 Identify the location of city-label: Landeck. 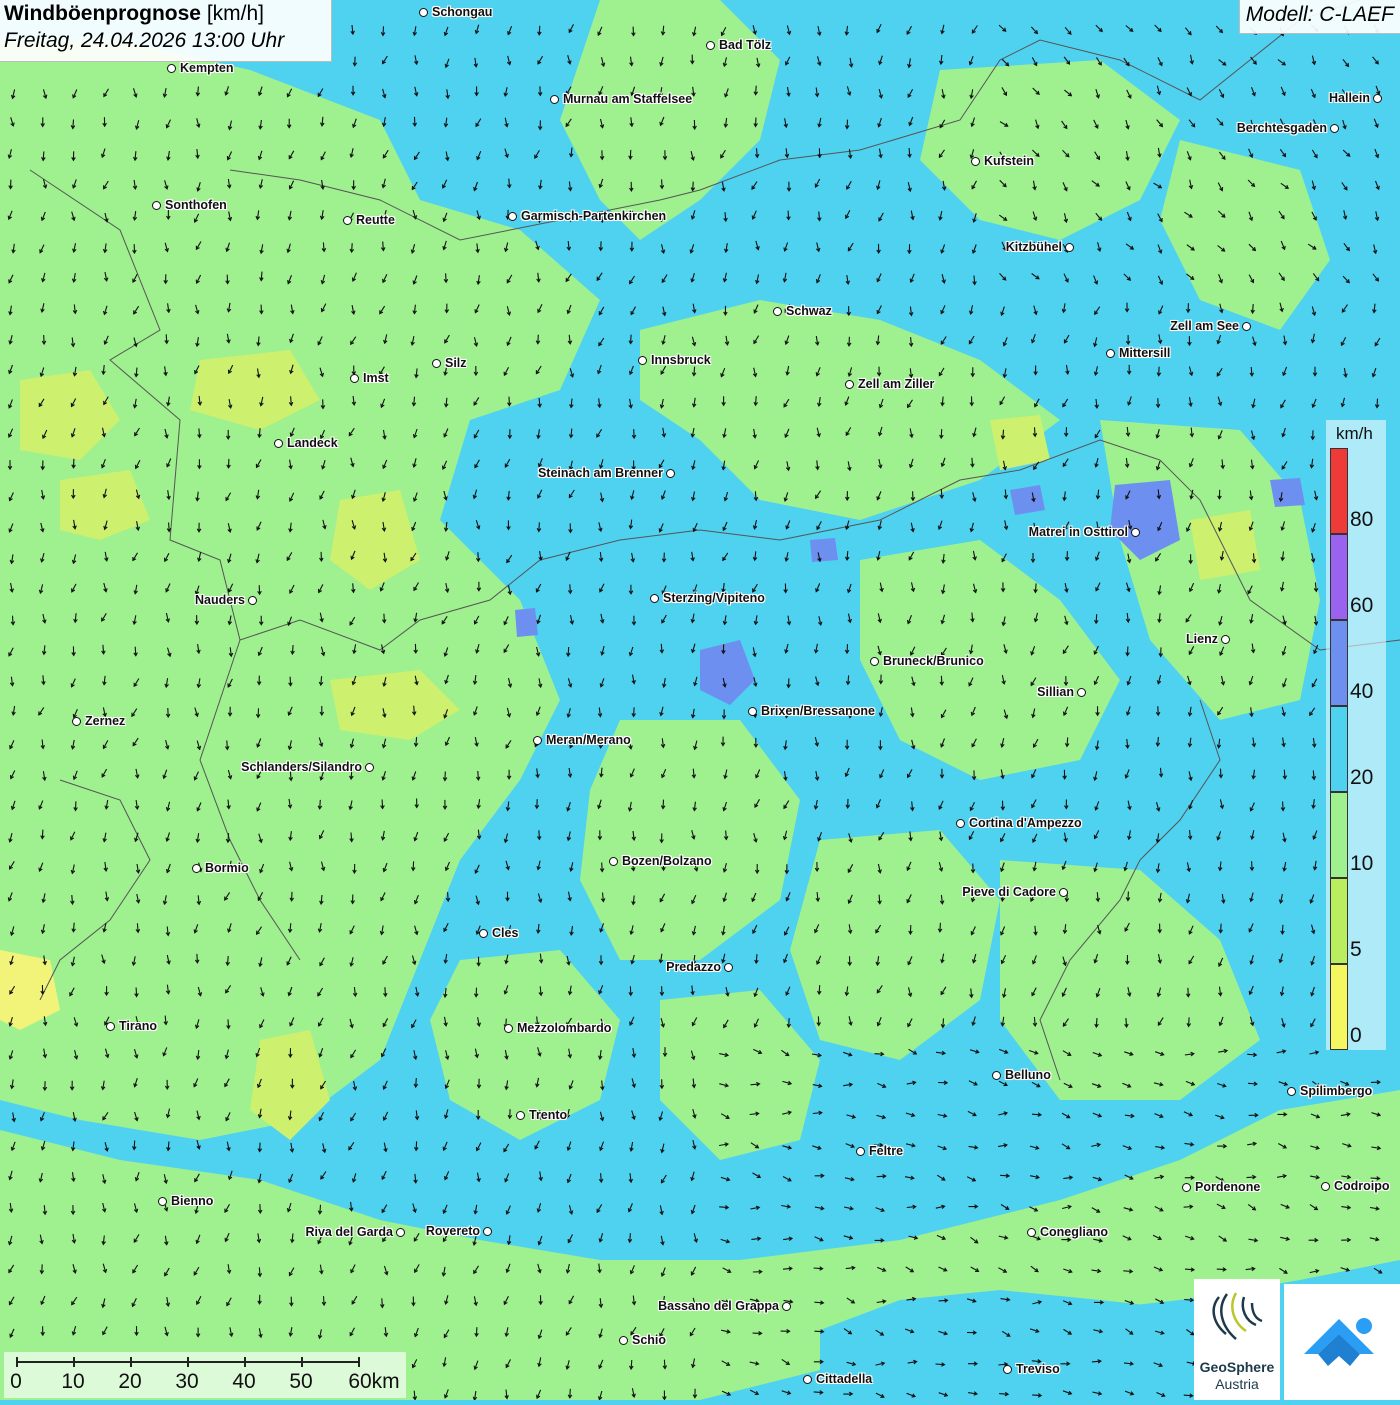
(312, 443).